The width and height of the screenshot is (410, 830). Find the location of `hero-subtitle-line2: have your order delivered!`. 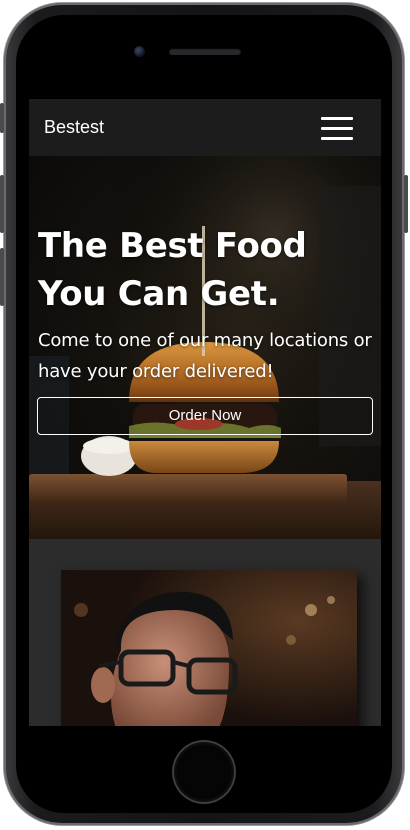

hero-subtitle-line2: have your order delivered! is located at coordinates (156, 371).